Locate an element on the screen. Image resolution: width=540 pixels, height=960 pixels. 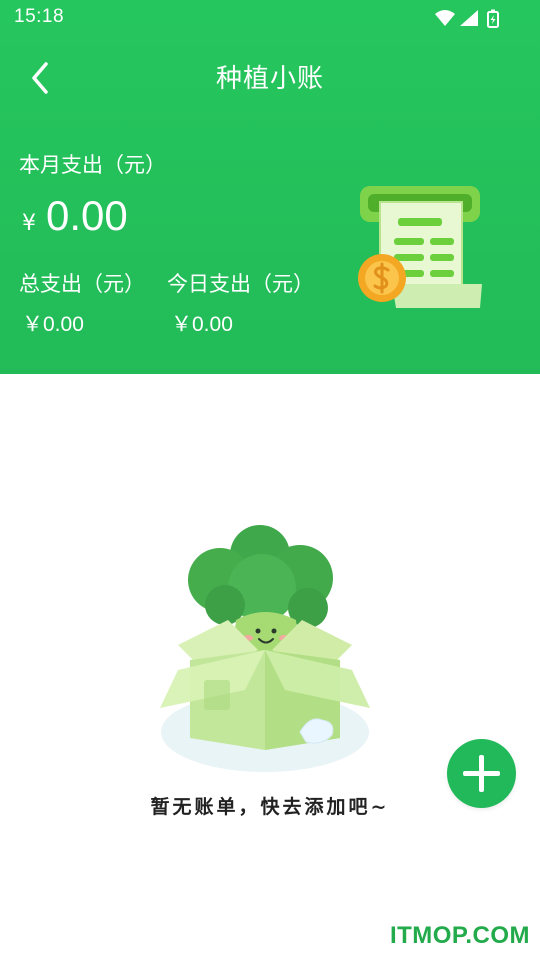
watermark: ITMOP.COM is located at coordinates (459, 935).